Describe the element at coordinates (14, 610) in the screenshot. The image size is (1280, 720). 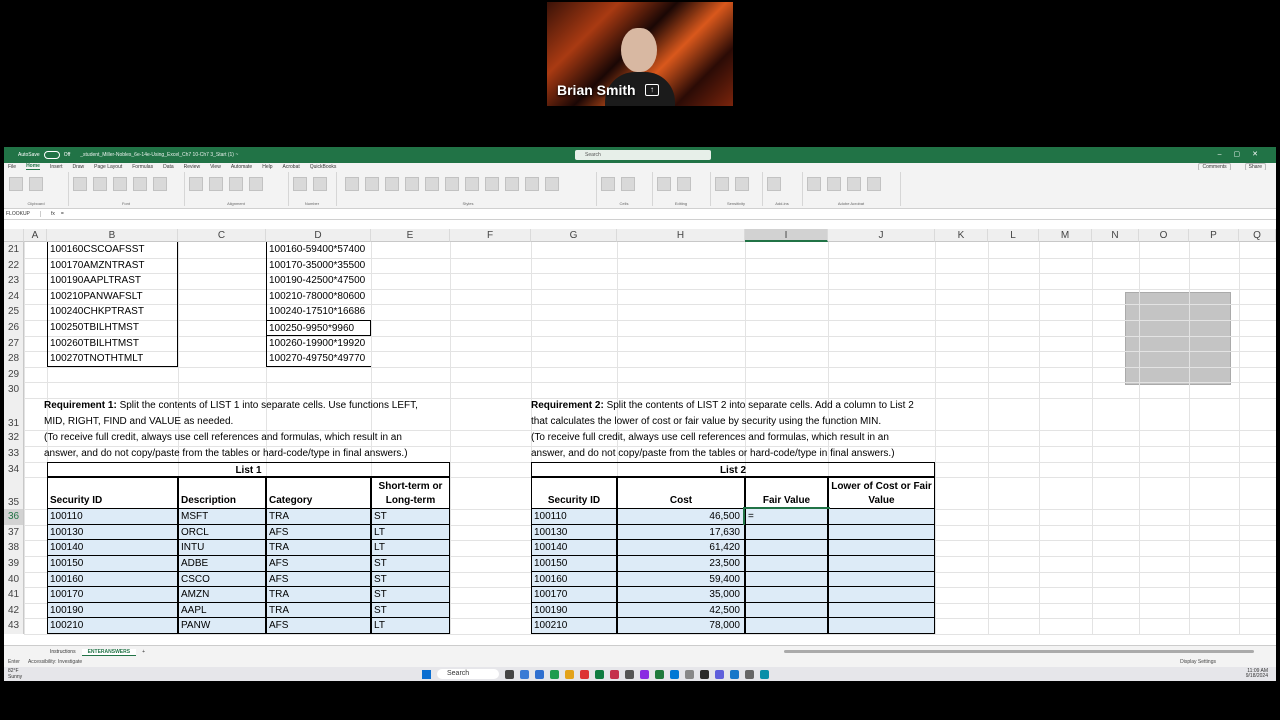
I see `row-header-42: 42` at that location.